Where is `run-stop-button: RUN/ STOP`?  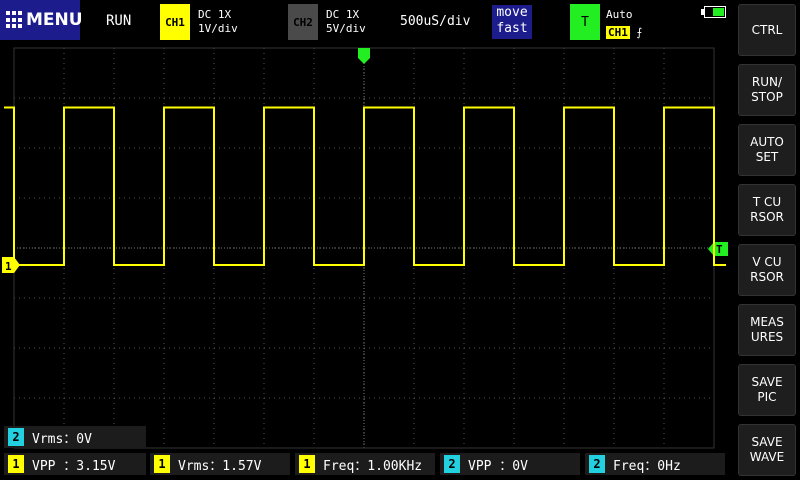
run-stop-button: RUN/ STOP is located at coordinates (767, 90).